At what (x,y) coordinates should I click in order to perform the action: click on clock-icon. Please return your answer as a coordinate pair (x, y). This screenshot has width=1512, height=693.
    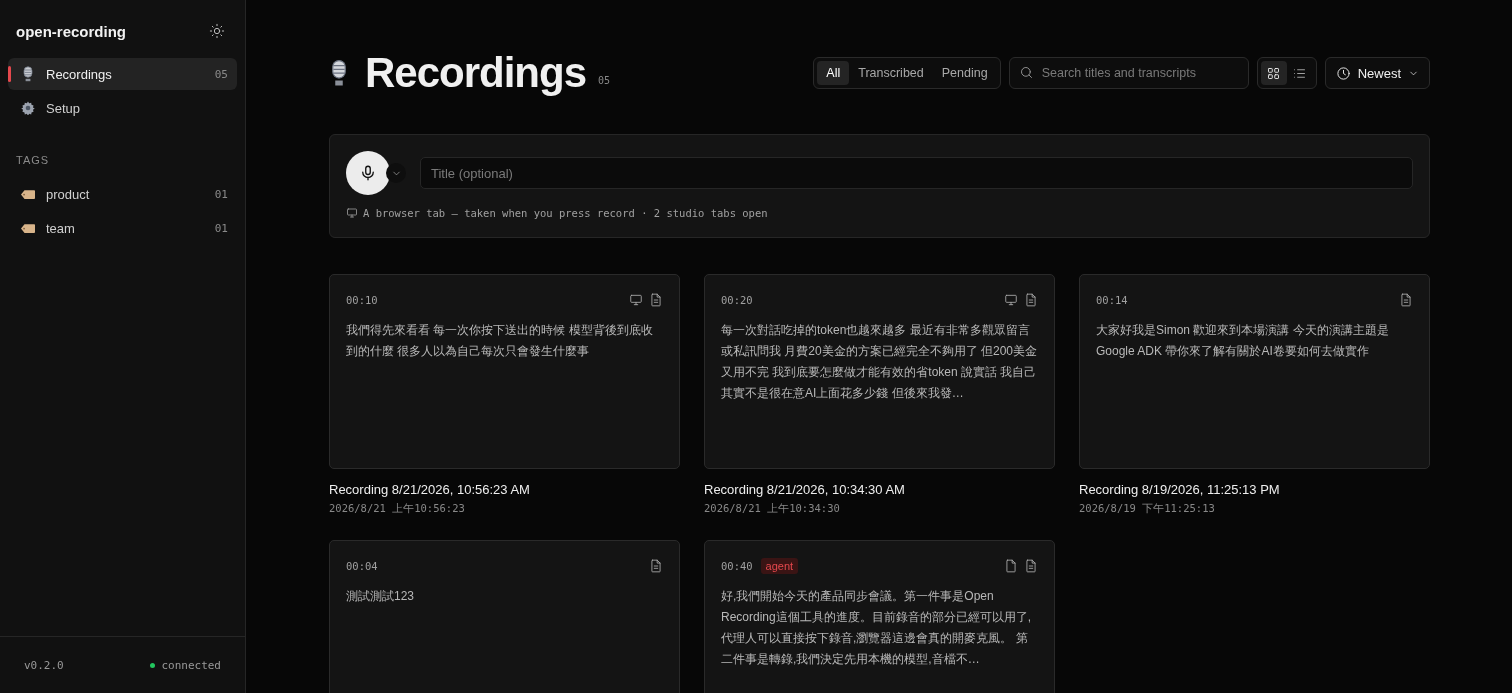
    Looking at the image, I should click on (1343, 73).